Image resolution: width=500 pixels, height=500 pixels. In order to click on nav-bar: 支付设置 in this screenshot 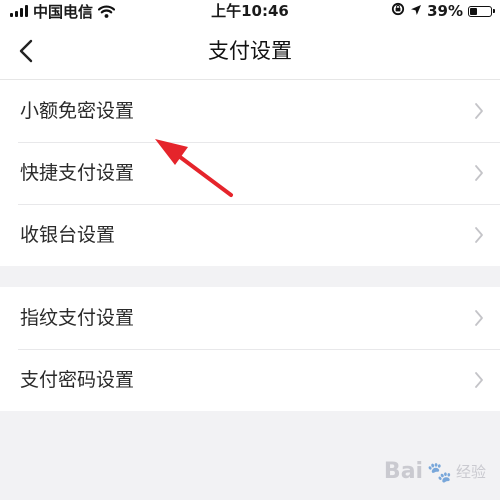, I will do `click(250, 51)`.